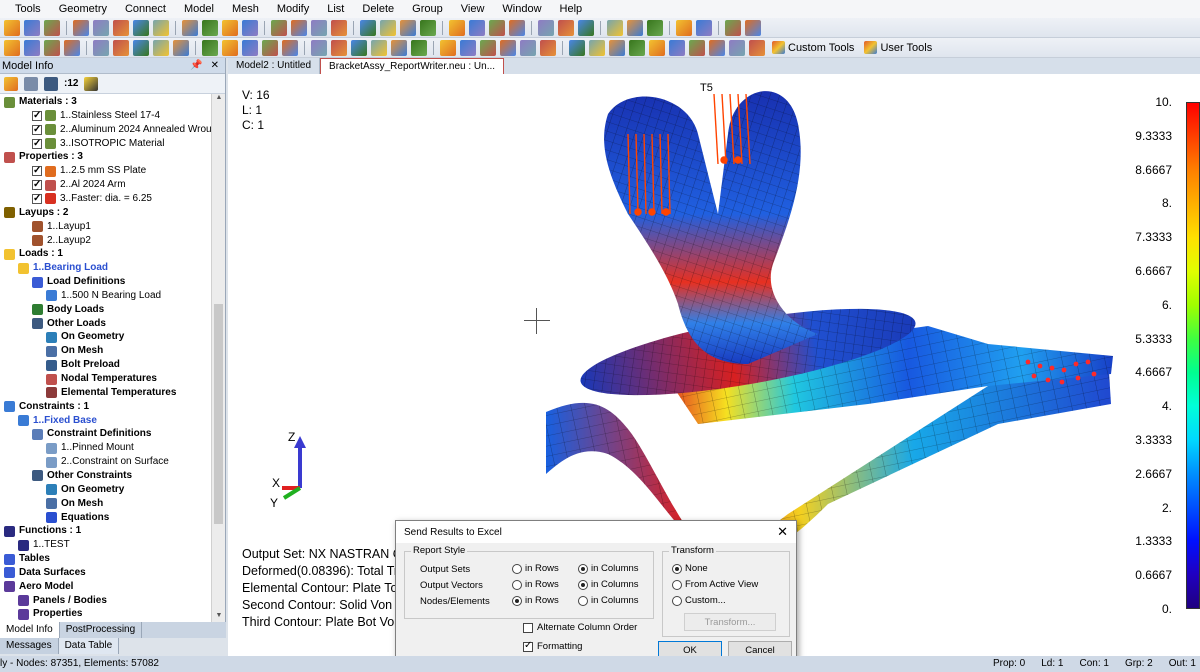 This screenshot has width=1200, height=672. What do you see at coordinates (92, 199) in the screenshot?
I see `tree-item-3-faster-dia-6-25: 3..Faster: dia. = 6.25` at bounding box center [92, 199].